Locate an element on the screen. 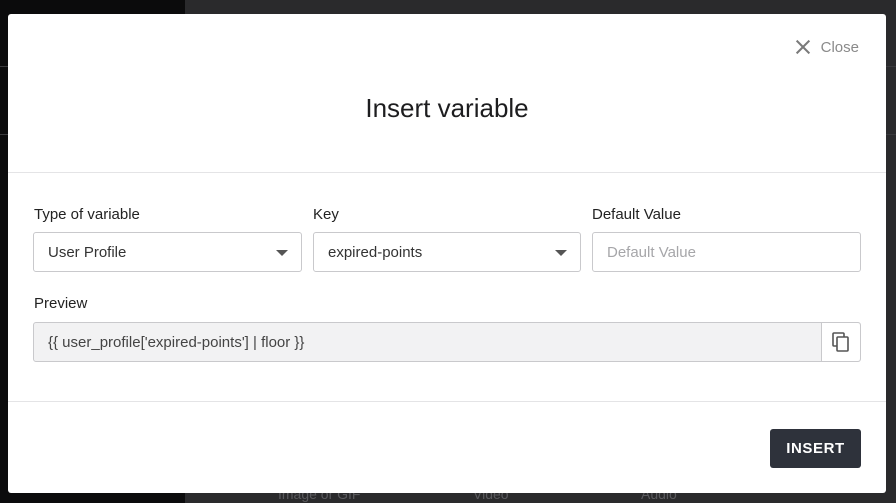 The height and width of the screenshot is (503, 896). key-select: expired-points is located at coordinates (447, 252).